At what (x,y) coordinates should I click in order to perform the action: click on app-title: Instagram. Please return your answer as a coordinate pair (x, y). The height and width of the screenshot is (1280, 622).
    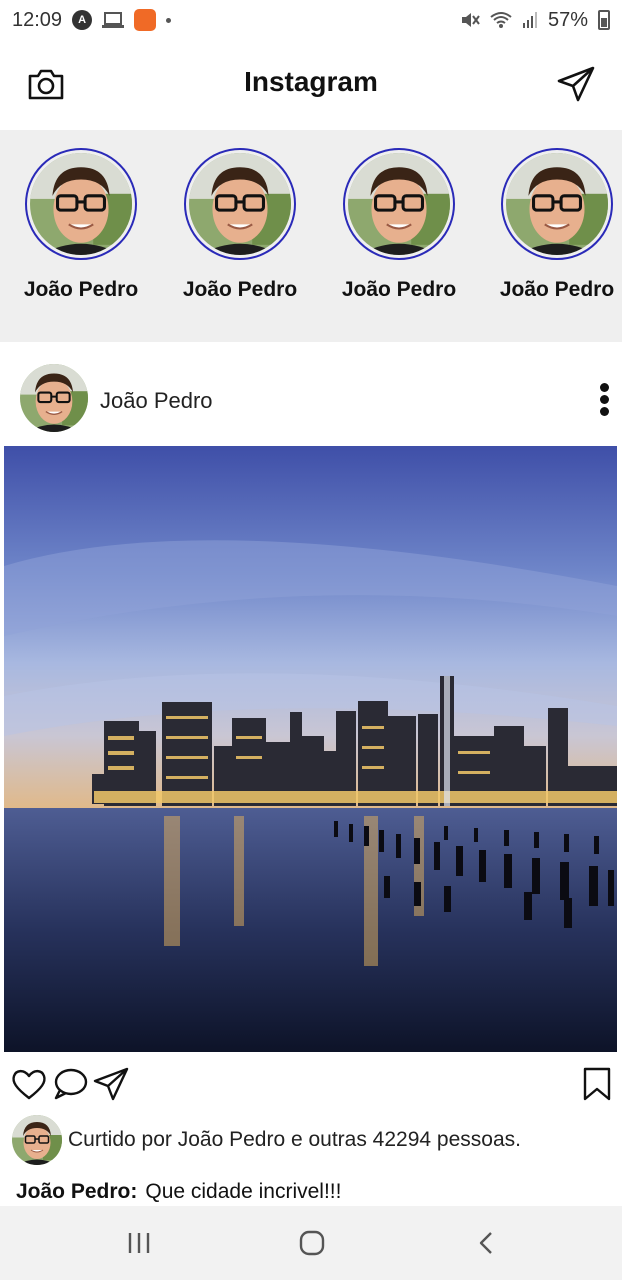
    Looking at the image, I should click on (311, 81).